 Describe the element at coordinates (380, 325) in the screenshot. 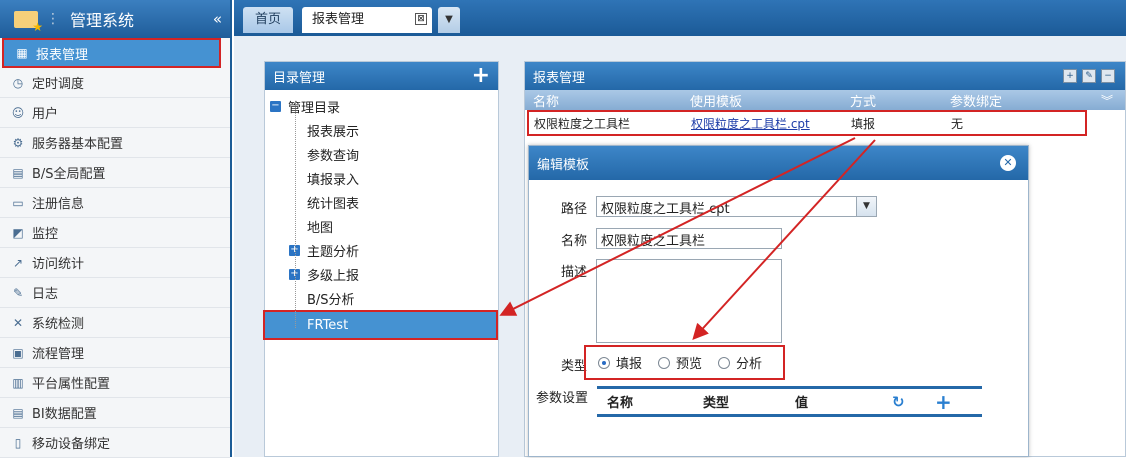

I see `tree-node-selected: FRTest` at that location.